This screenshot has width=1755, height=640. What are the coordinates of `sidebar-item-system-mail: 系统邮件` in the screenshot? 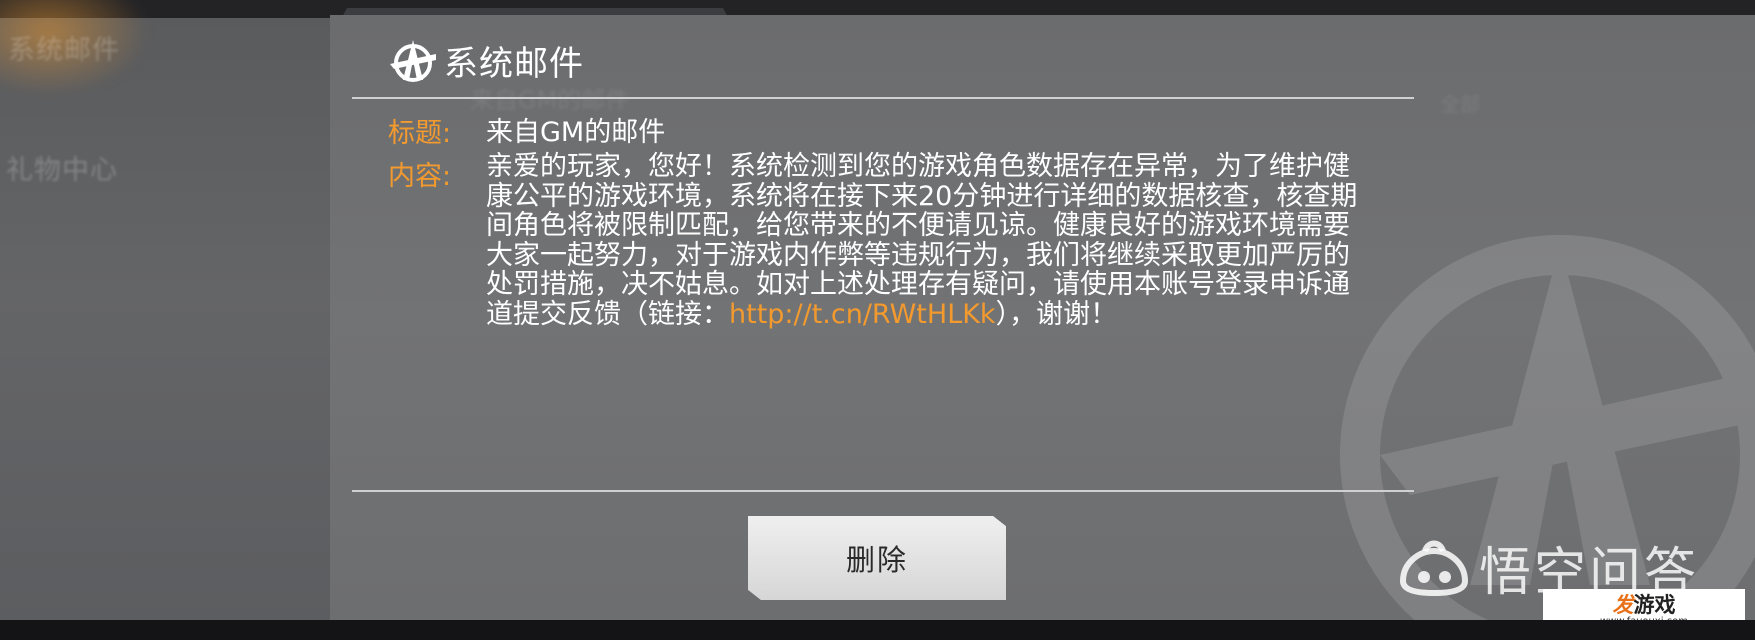 It's located at (64, 47).